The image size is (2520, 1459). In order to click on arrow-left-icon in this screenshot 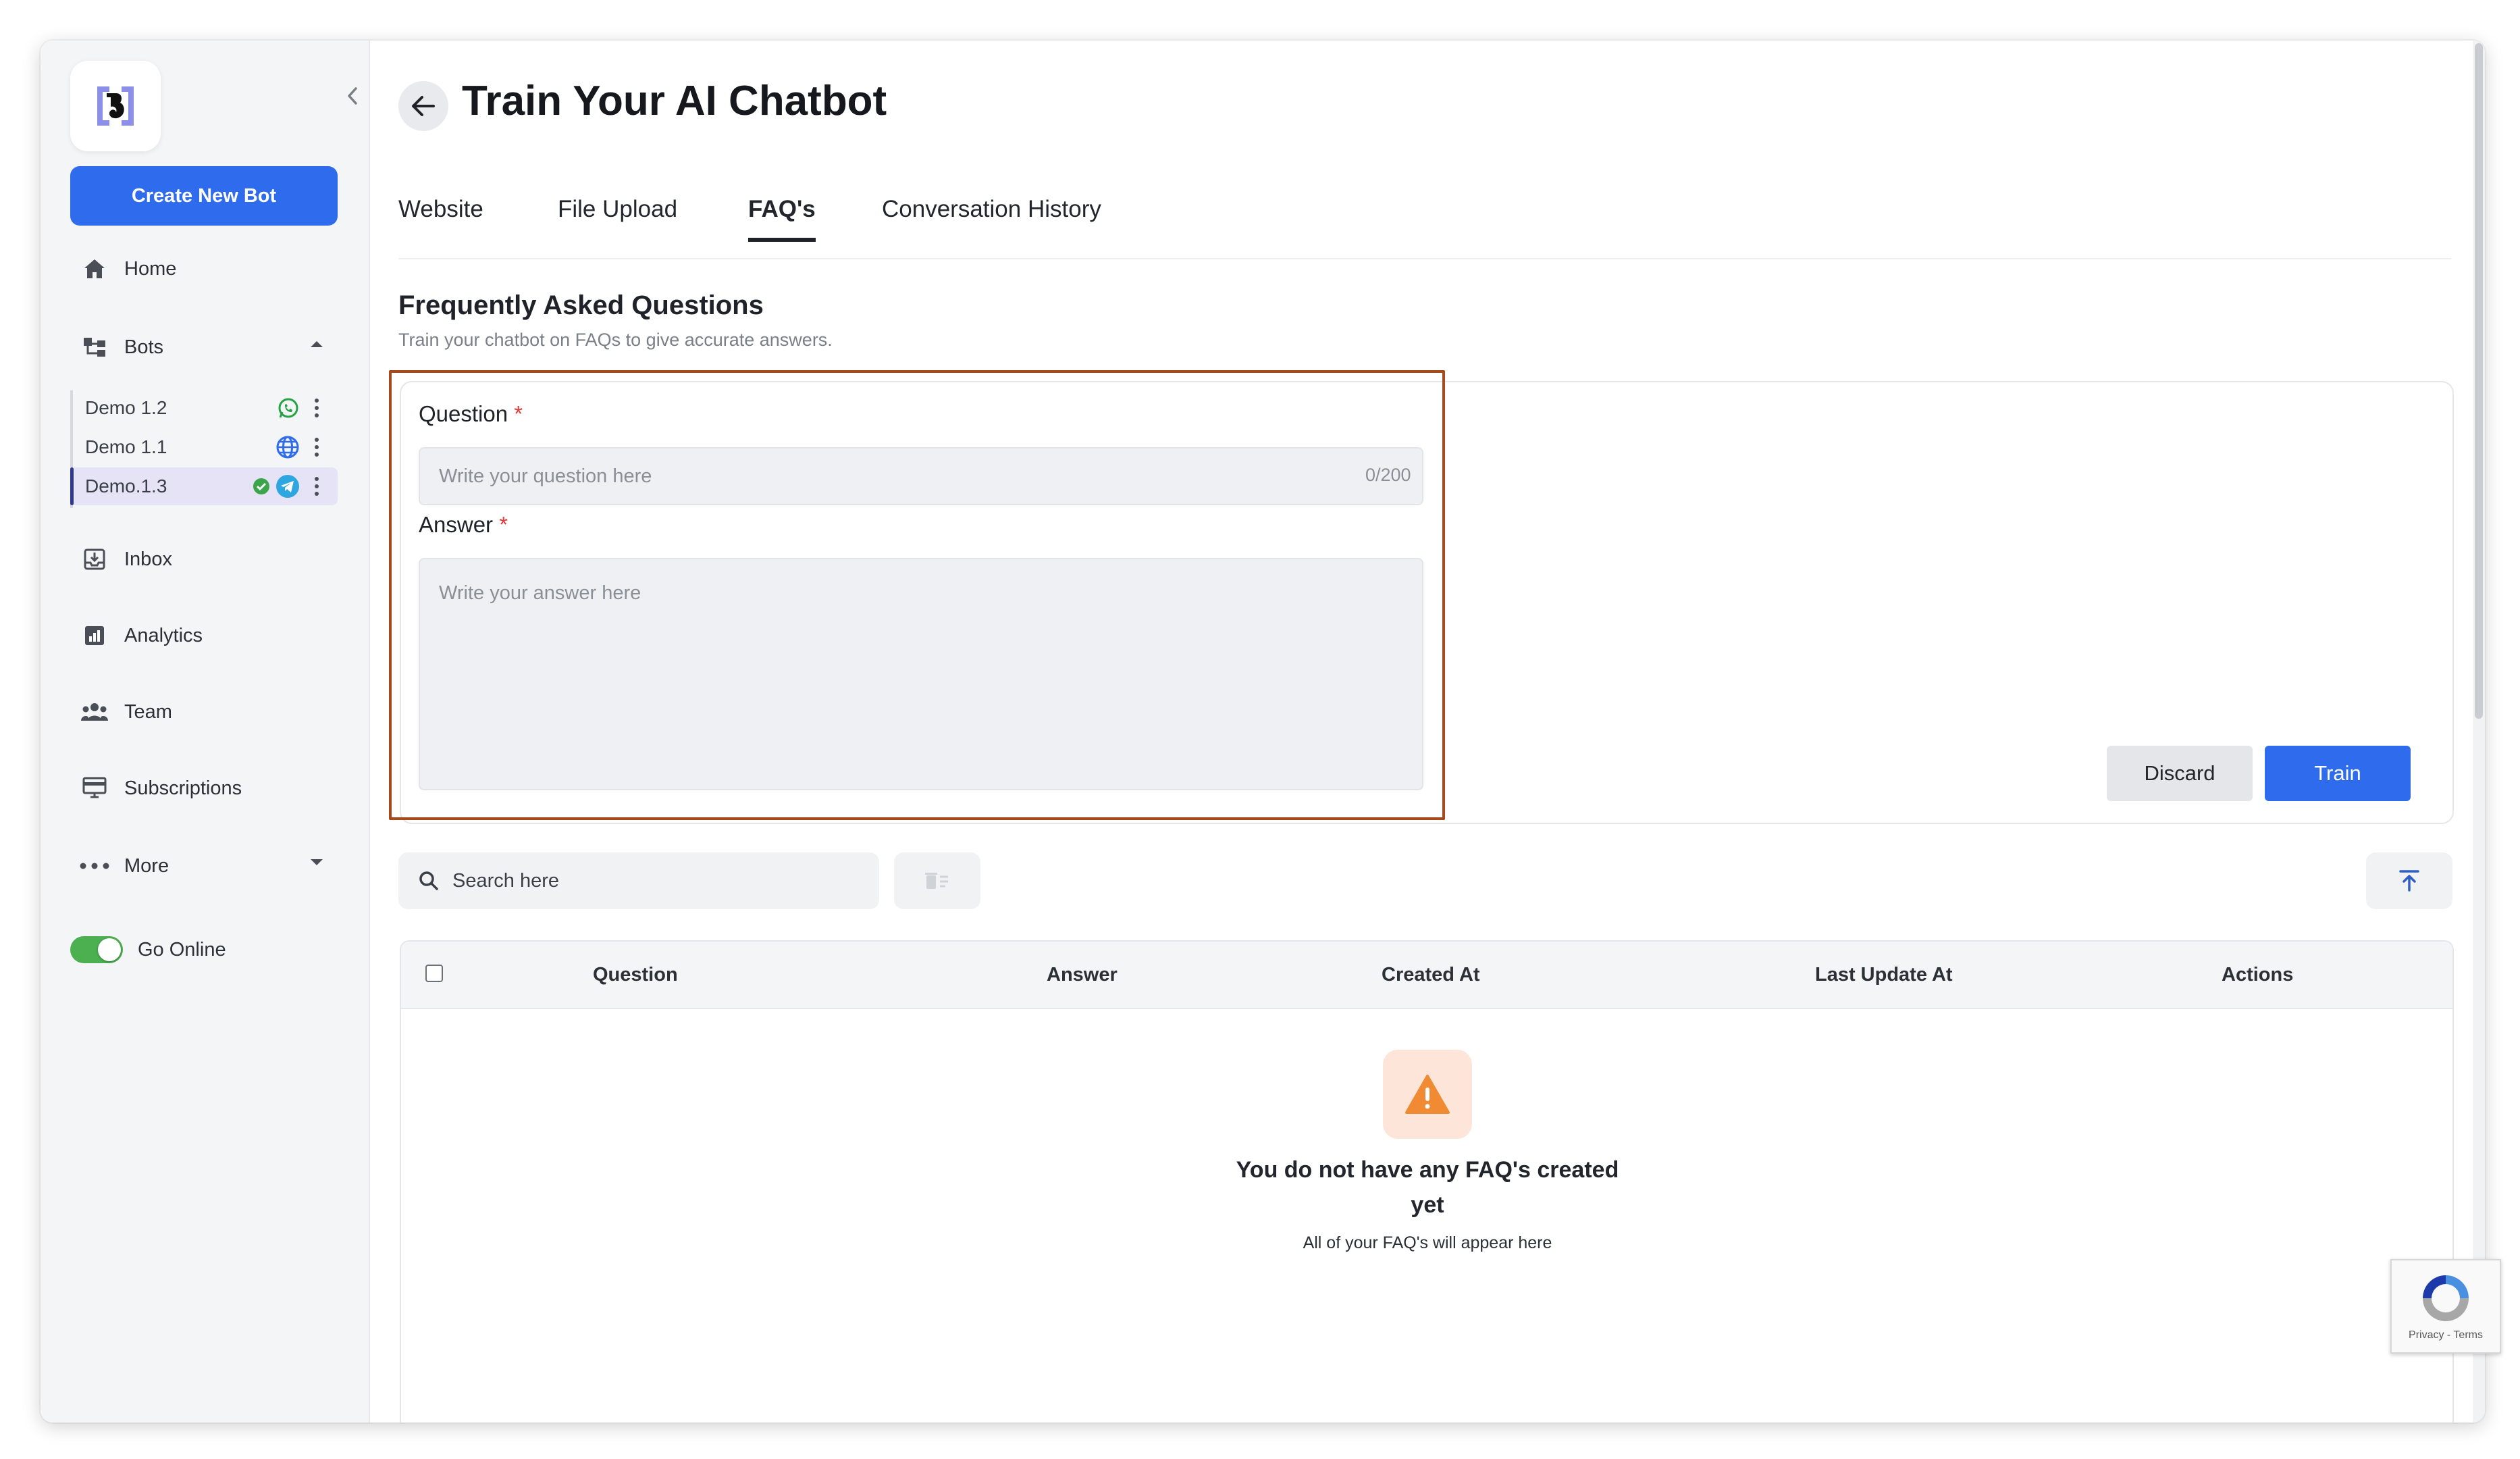, I will do `click(424, 106)`.